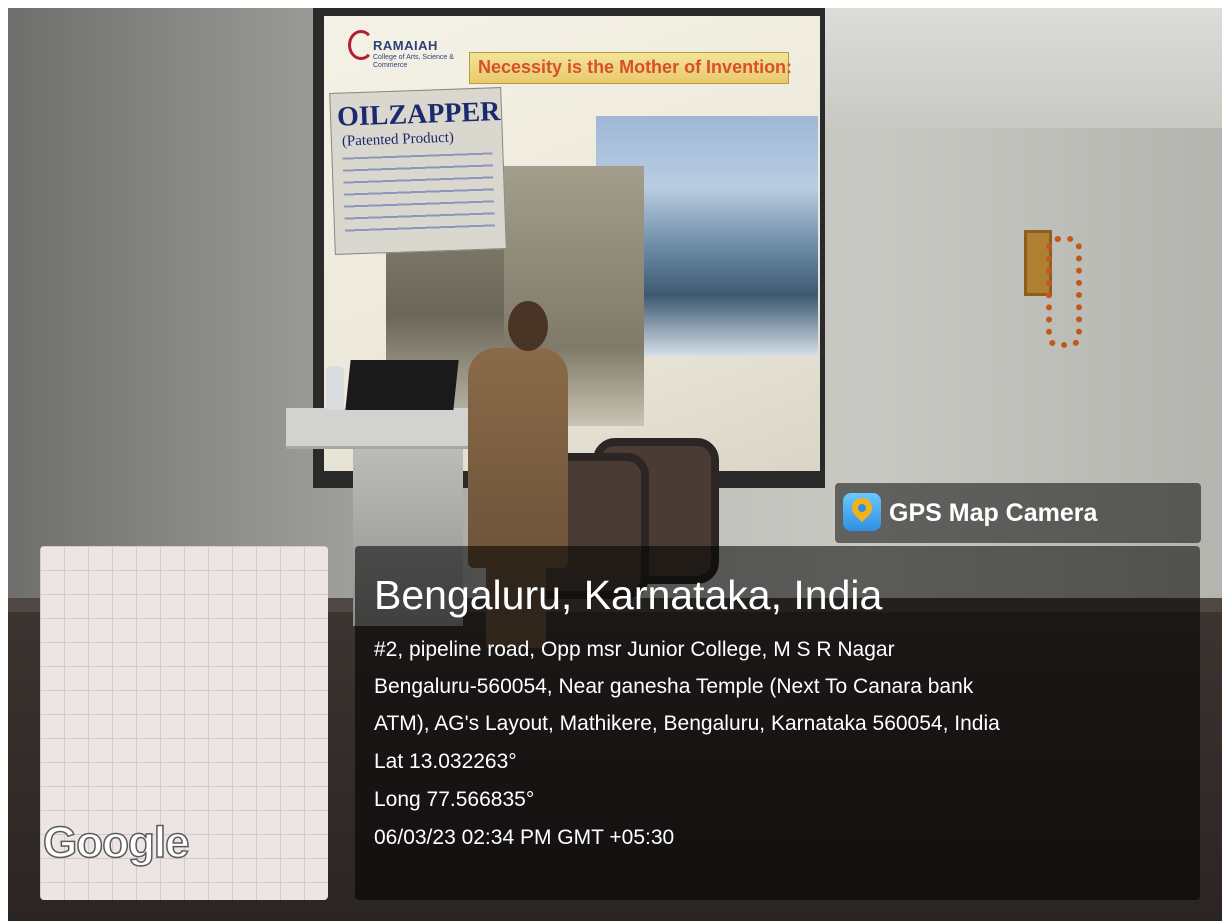  What do you see at coordinates (445, 761) in the screenshot?
I see `latitude-text: Lat 13.032263°` at bounding box center [445, 761].